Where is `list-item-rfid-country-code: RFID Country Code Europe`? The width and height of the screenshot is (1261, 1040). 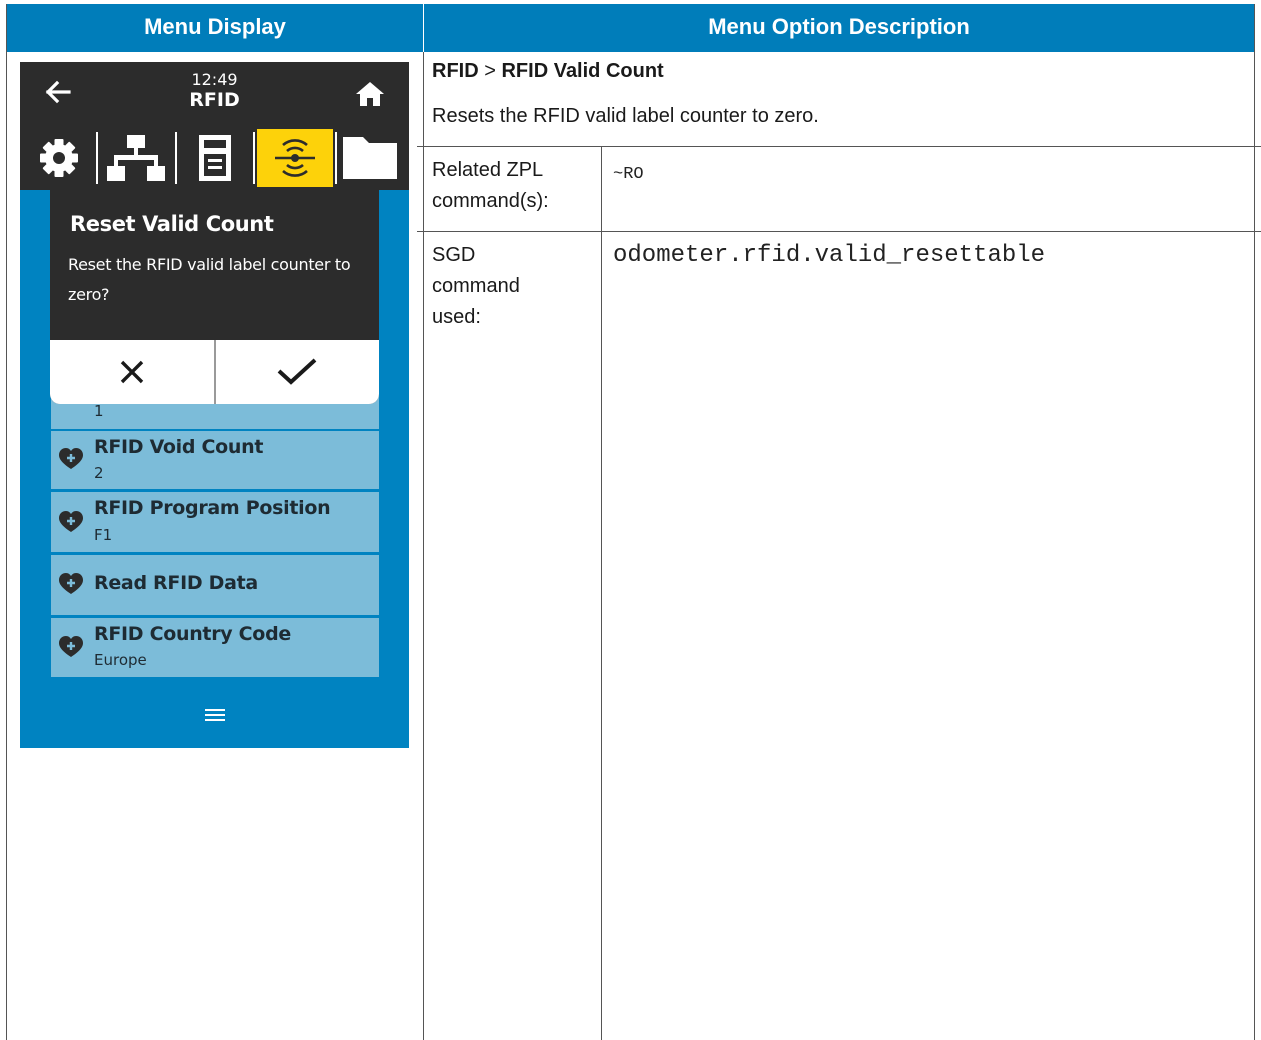 list-item-rfid-country-code: RFID Country Code Europe is located at coordinates (215, 647).